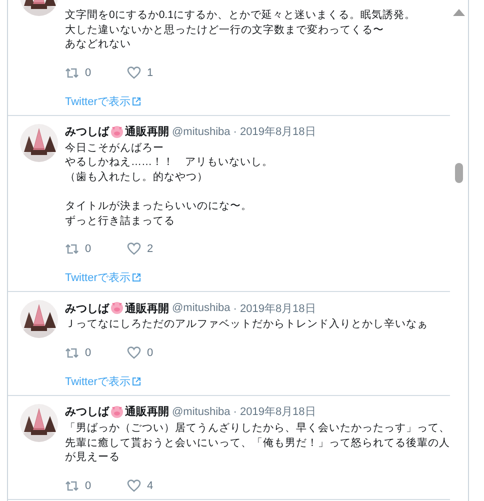  Describe the element at coordinates (225, 30) in the screenshot. I see `tweet-text-line: 大した違いないかと思ったけど一行の文字数まで変わってくる〜` at that location.